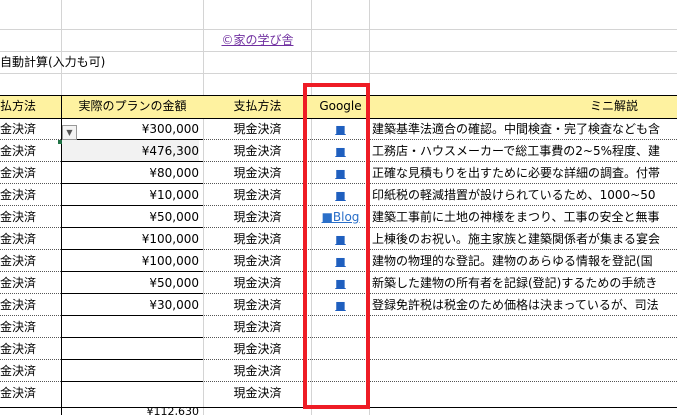  What do you see at coordinates (130, 151) in the screenshot?
I see `amount-cell: ¥476,300` at bounding box center [130, 151].